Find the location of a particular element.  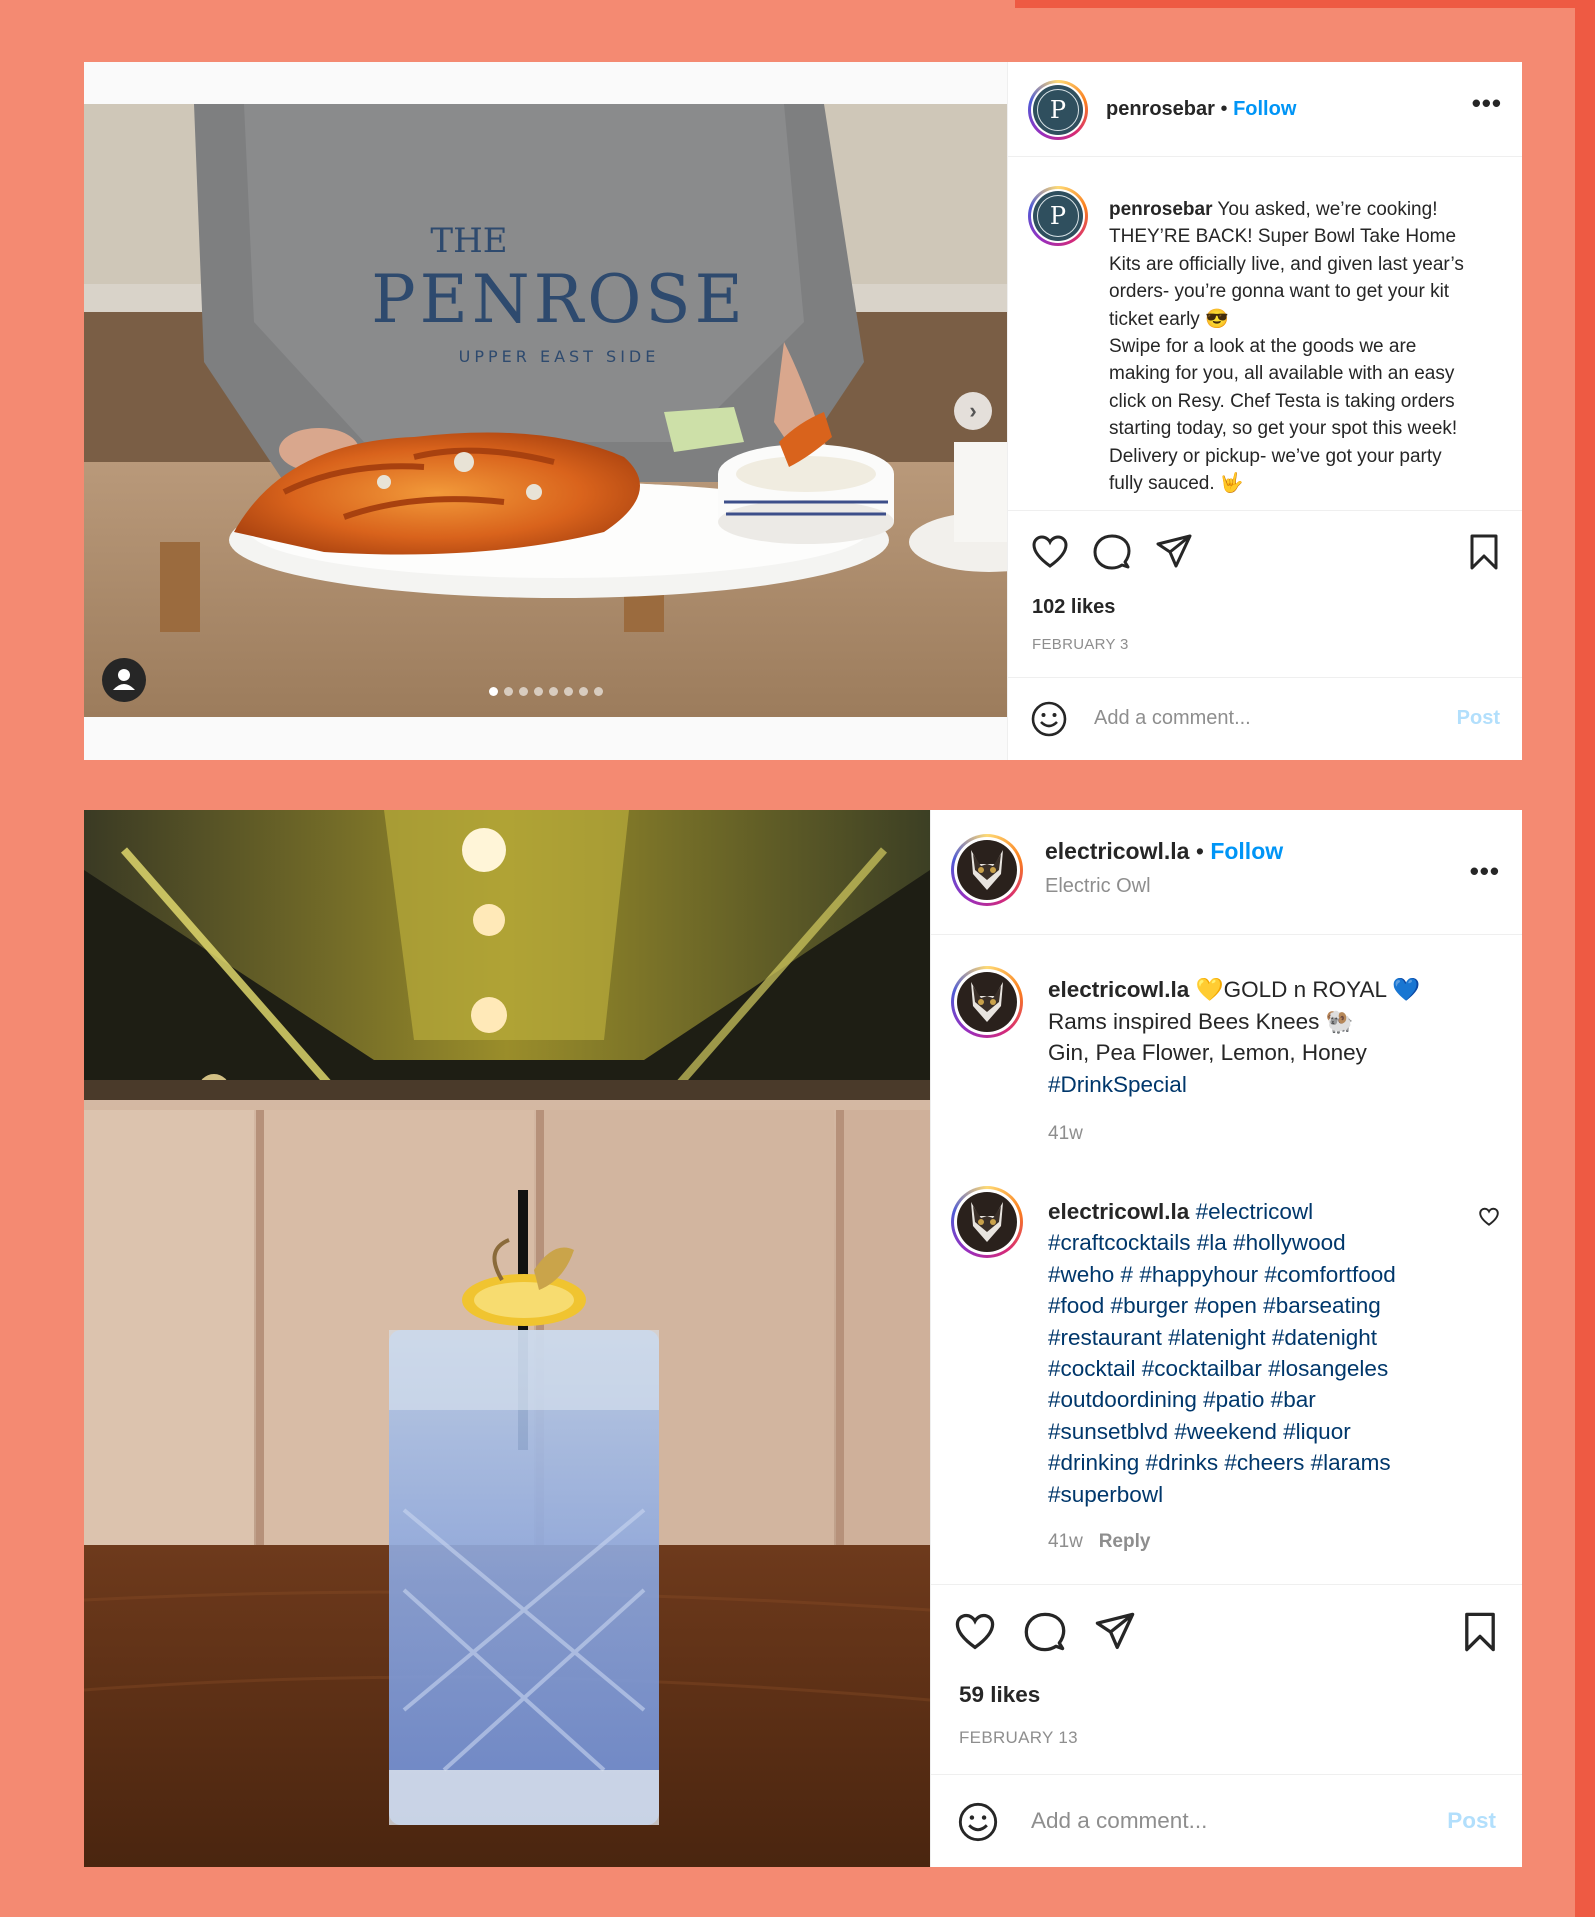

sweatshirt-text-ues: UPPER EAST SIDE is located at coordinates (559, 356).